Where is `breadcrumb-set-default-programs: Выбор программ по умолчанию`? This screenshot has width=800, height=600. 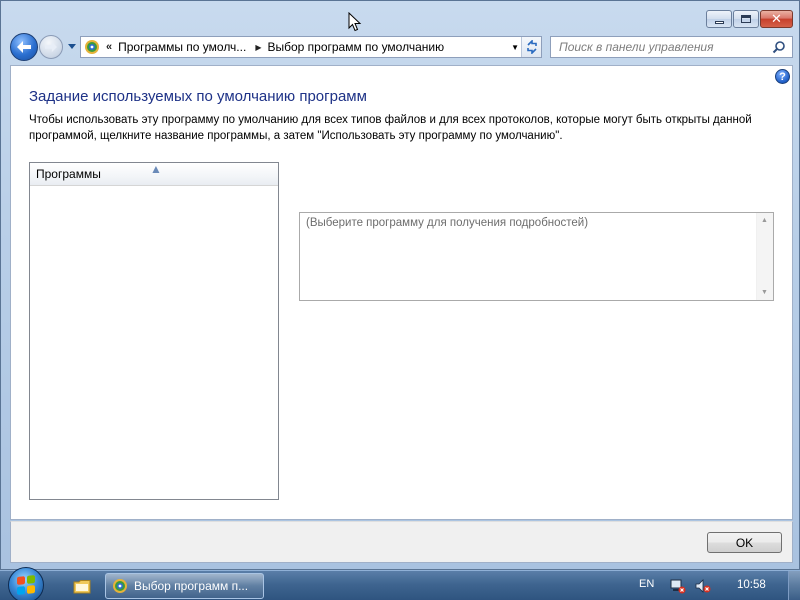
breadcrumb-set-default-programs: Выбор программ по умолчанию is located at coordinates (355, 47).